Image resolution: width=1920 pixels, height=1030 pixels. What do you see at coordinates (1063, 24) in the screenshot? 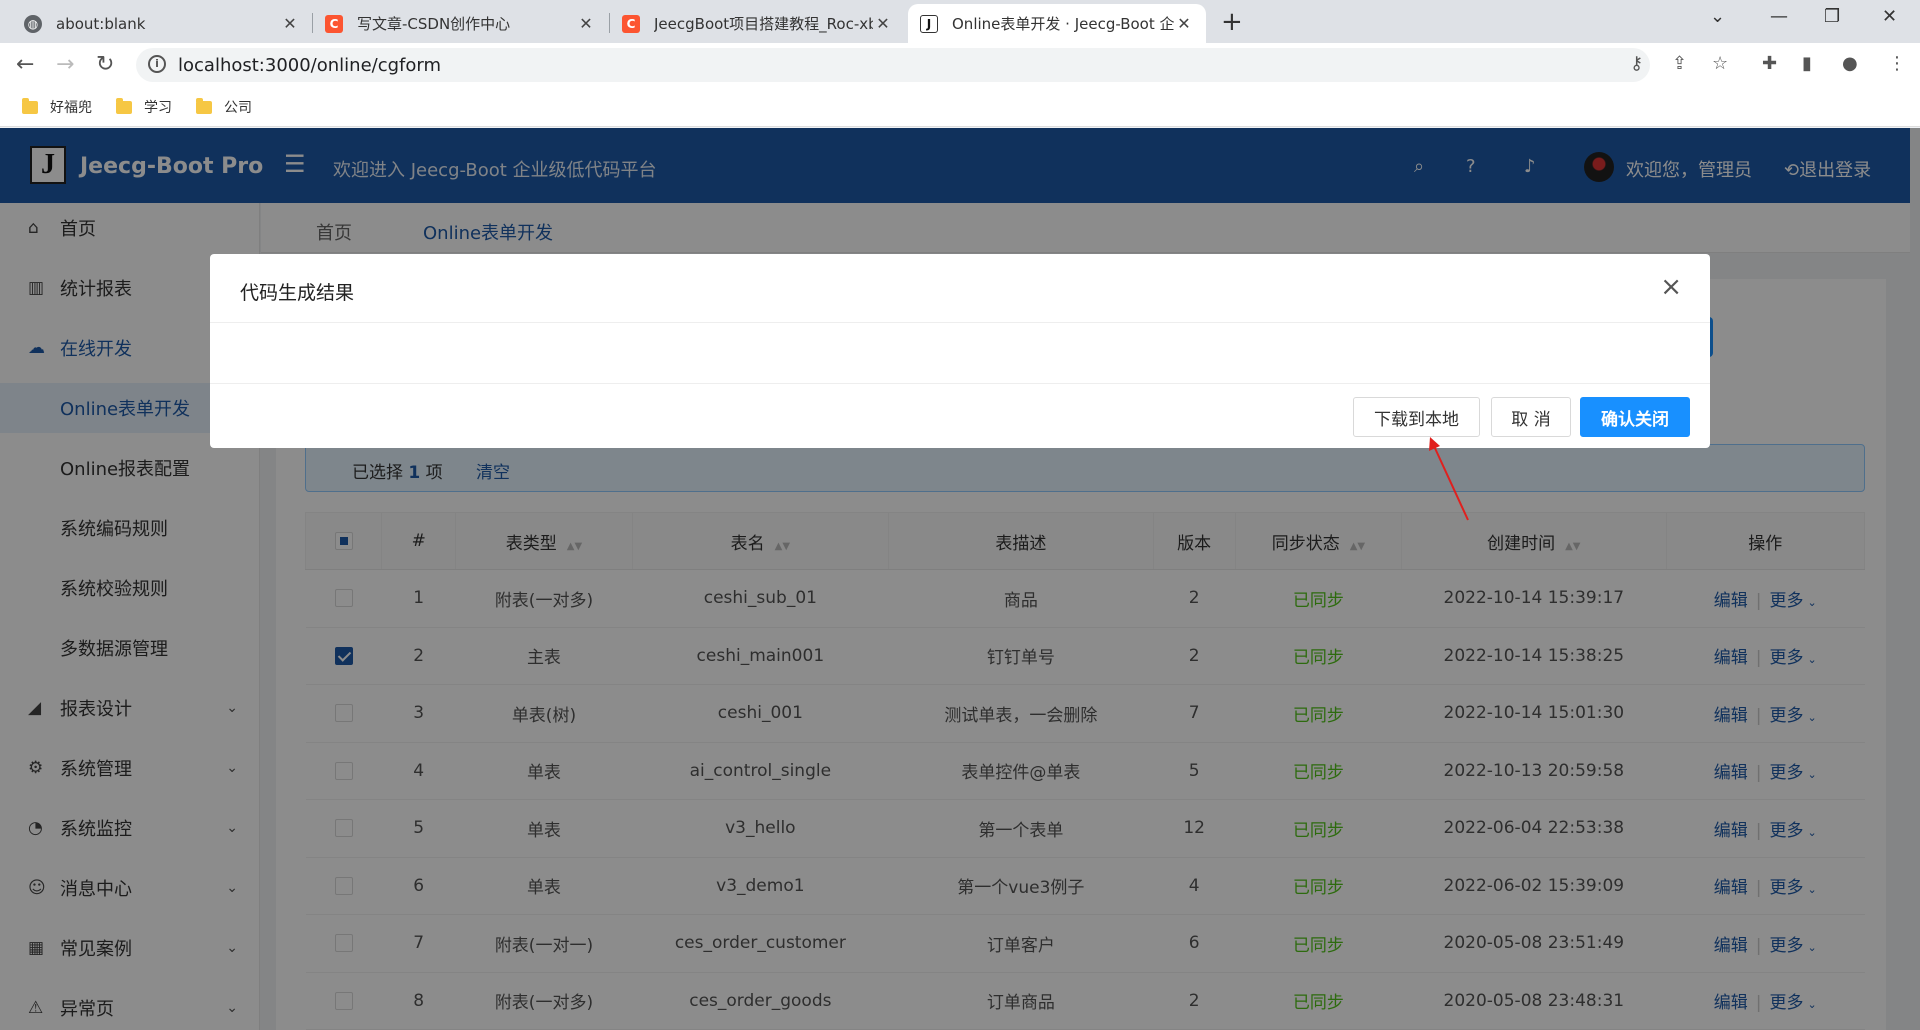
I see `tab-title: Online表单开发 · Jeecg-Boot 企` at bounding box center [1063, 24].